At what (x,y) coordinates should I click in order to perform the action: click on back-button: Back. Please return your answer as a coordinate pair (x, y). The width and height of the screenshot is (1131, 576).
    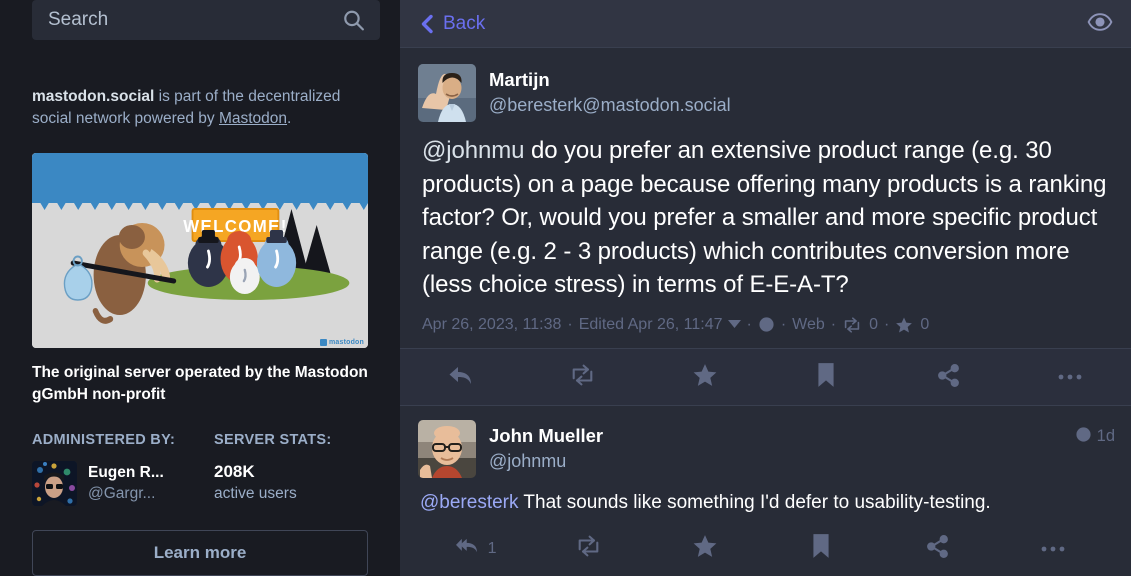
    Looking at the image, I should click on (452, 24).